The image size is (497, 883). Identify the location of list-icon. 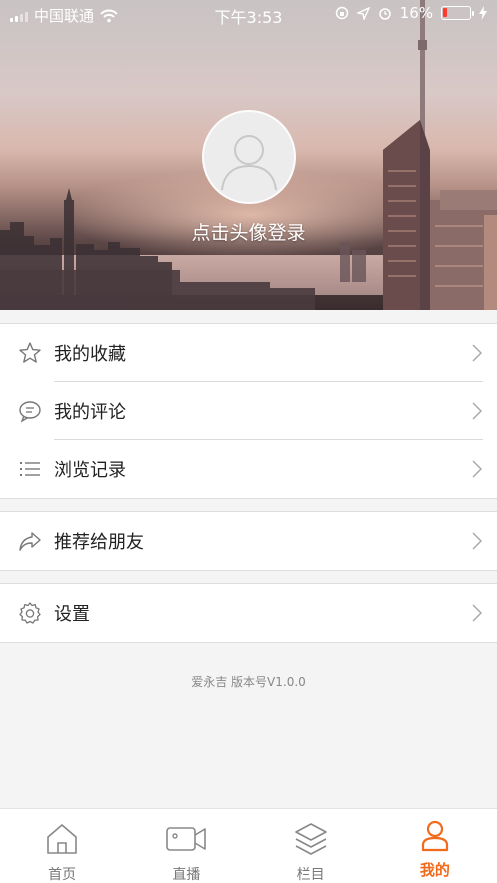
(30, 469).